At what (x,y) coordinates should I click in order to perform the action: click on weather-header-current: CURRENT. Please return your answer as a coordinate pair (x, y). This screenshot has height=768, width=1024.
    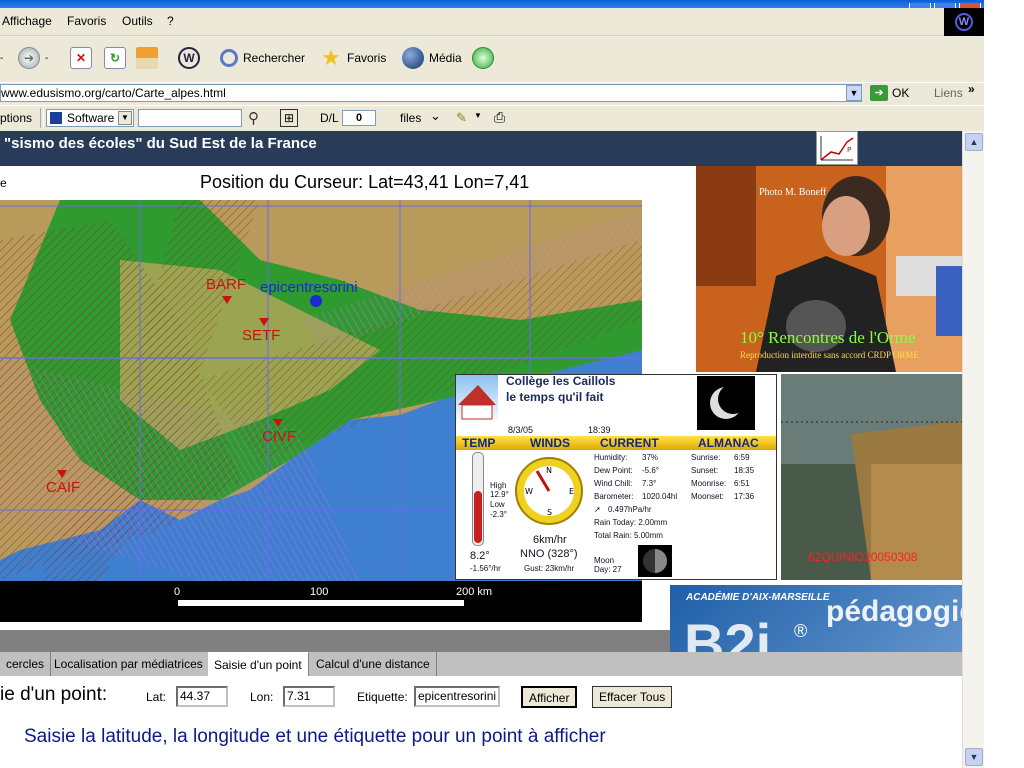
    Looking at the image, I should click on (629, 443).